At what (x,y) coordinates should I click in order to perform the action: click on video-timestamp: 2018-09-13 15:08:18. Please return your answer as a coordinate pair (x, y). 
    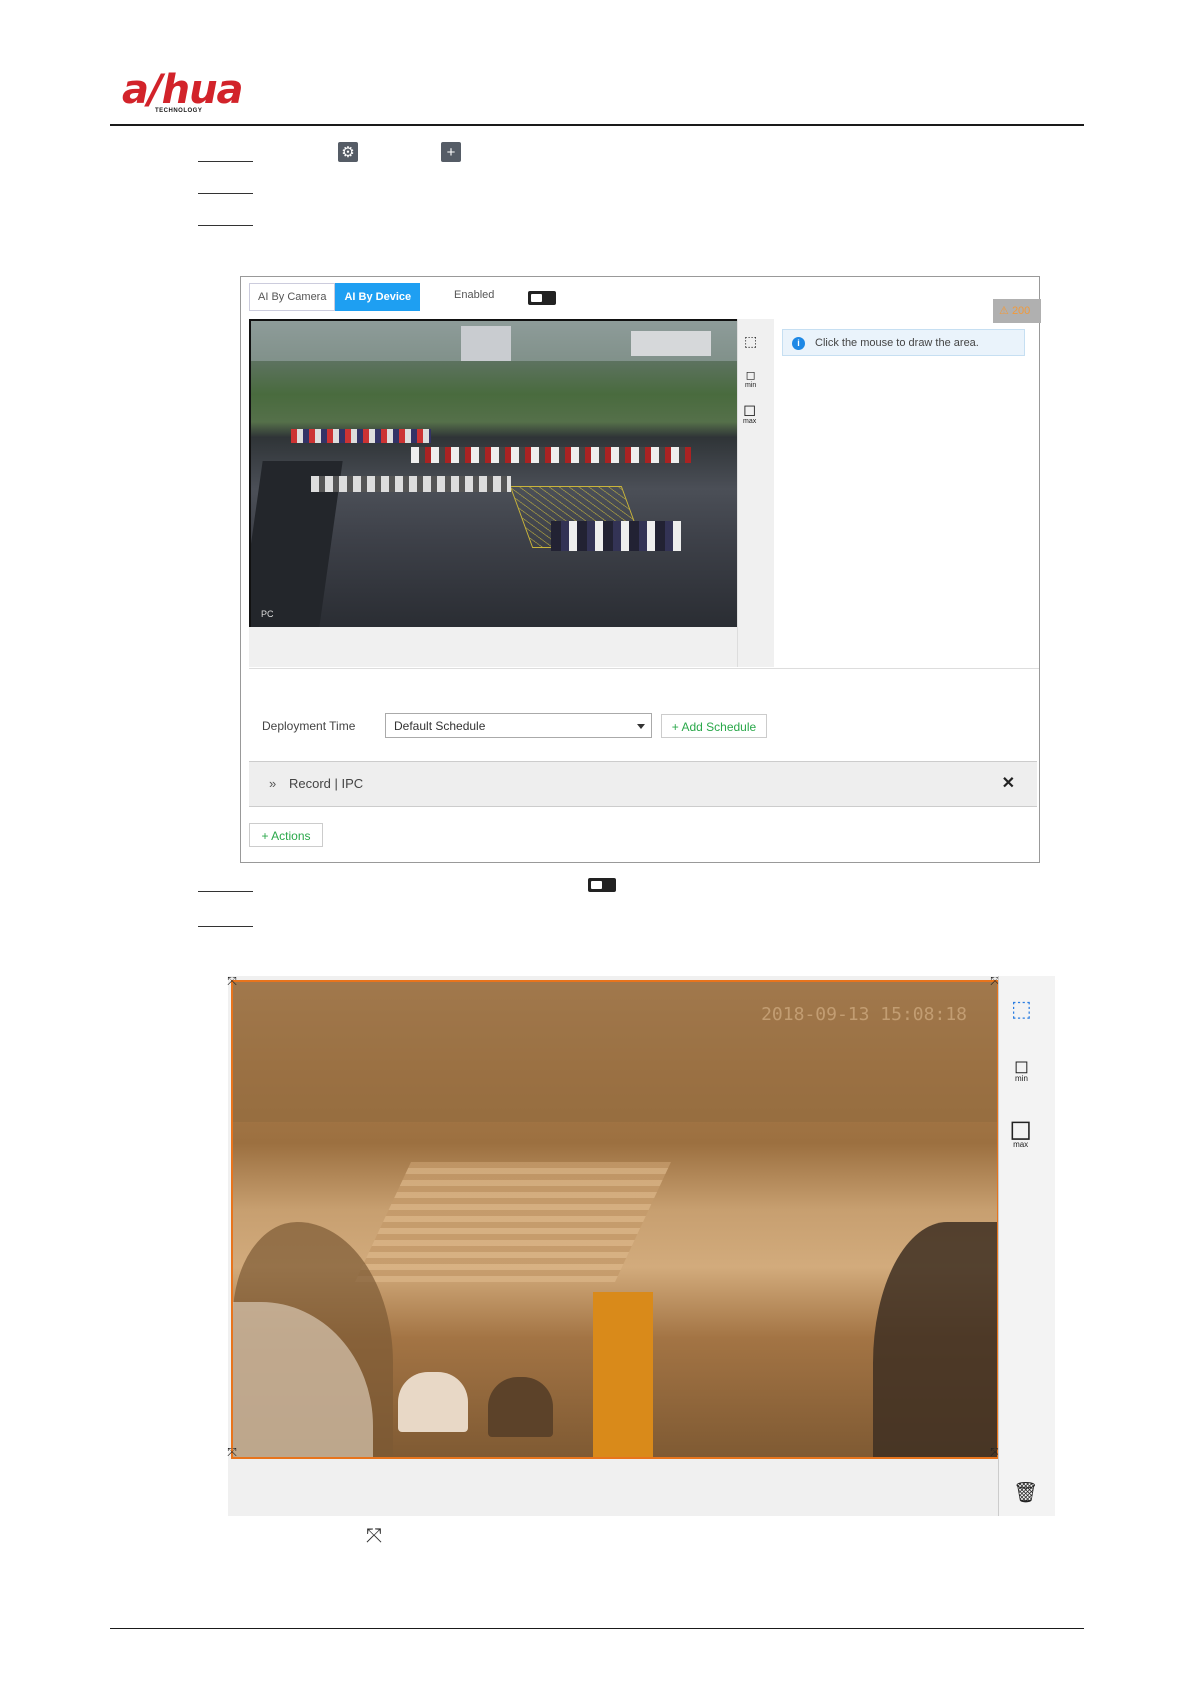
    Looking at the image, I should click on (864, 1014).